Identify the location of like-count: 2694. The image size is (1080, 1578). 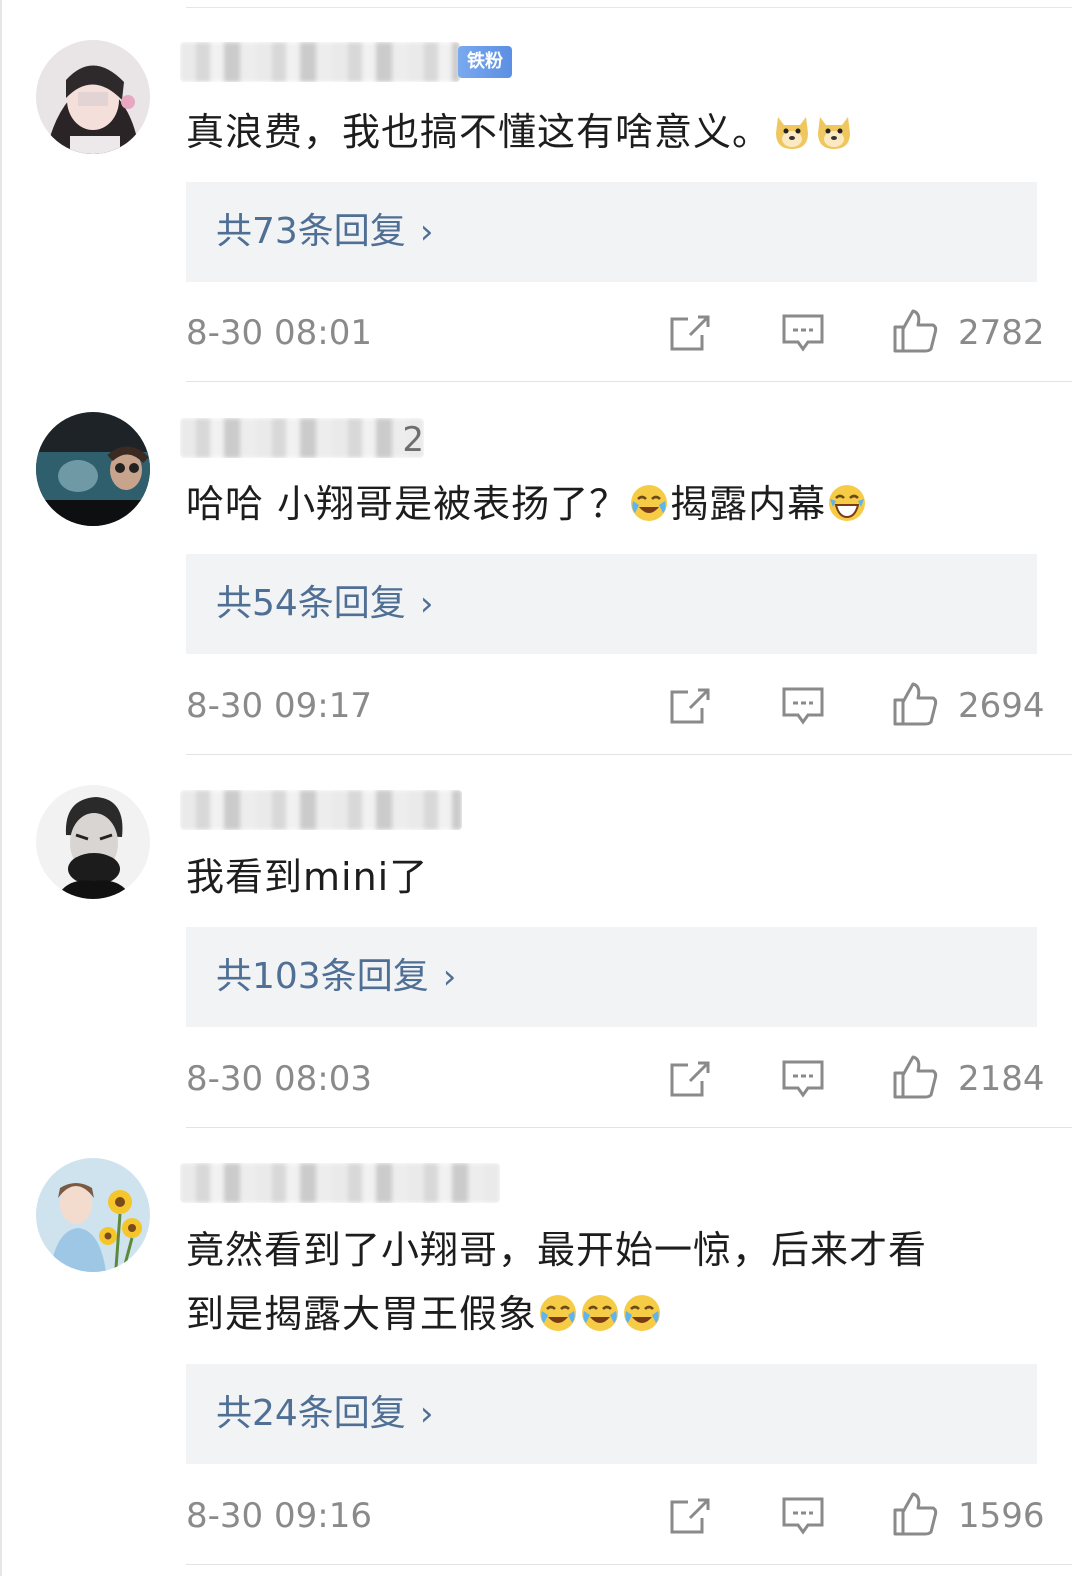
(1001, 706).